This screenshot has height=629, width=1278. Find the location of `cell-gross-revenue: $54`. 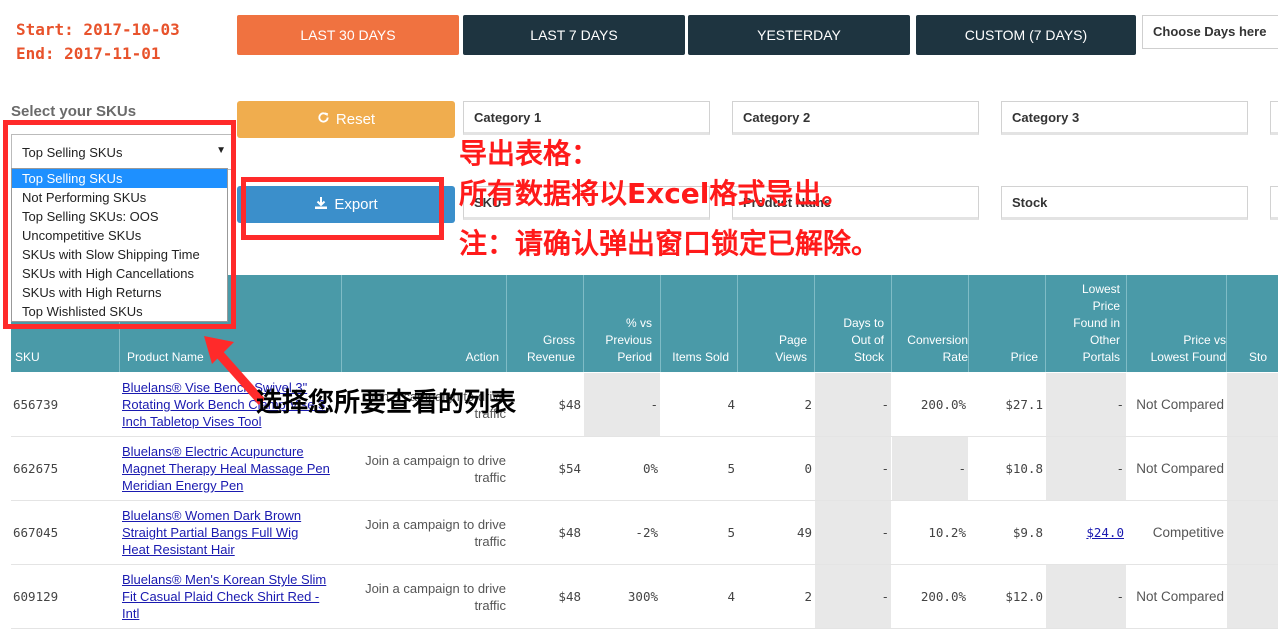

cell-gross-revenue: $54 is located at coordinates (569, 468).